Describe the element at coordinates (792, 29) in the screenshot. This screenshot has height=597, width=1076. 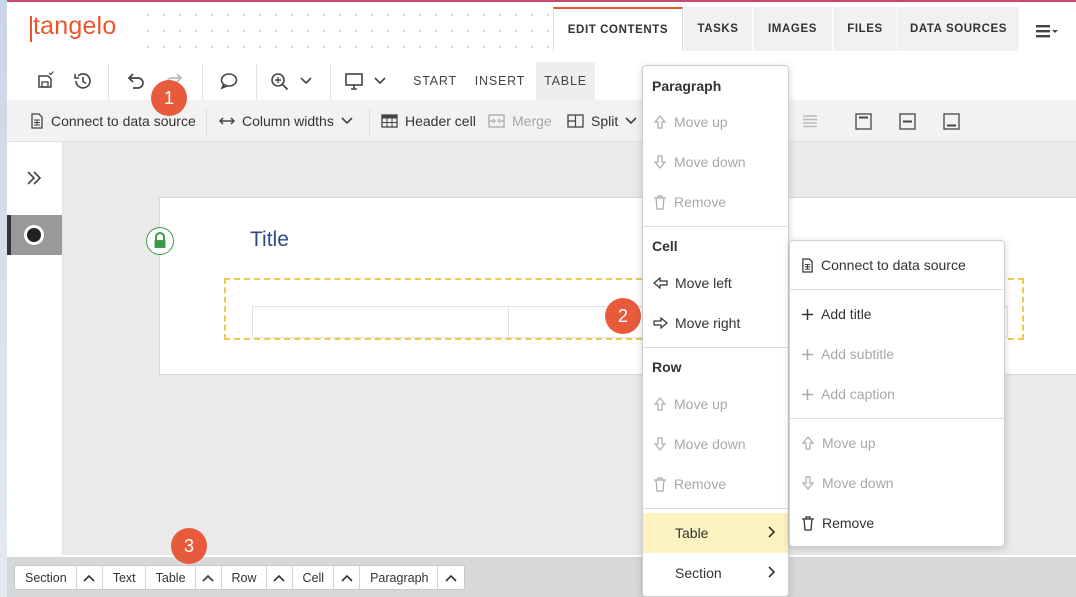
I see `tab-images: IMAGES` at that location.